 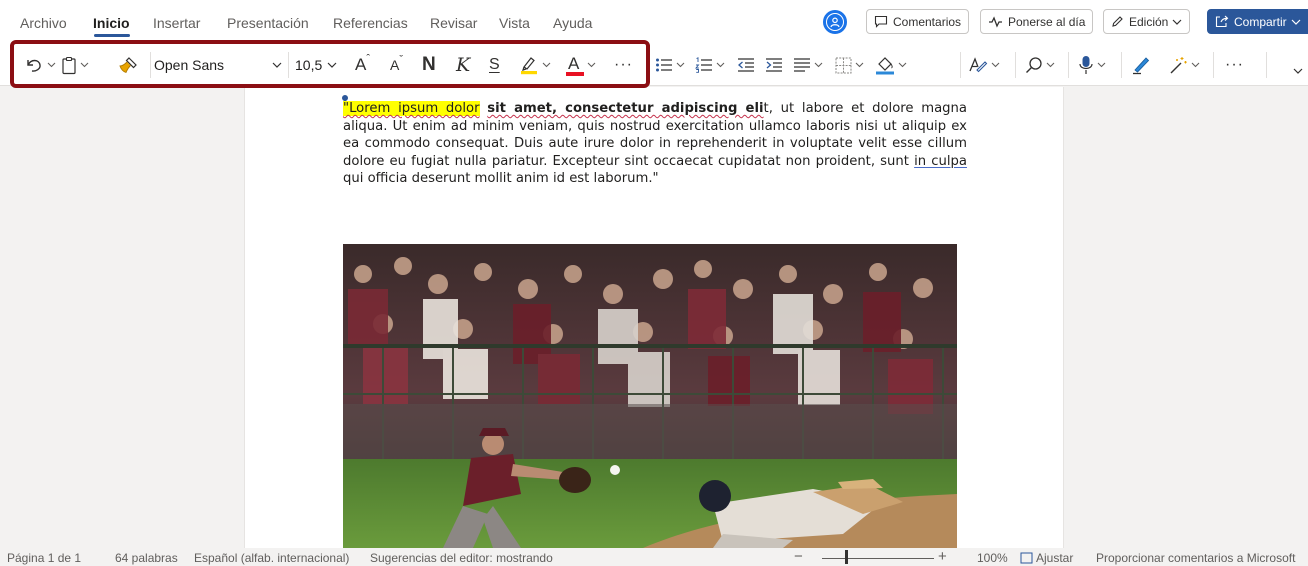 I want to click on shading-button, so click(x=891, y=65).